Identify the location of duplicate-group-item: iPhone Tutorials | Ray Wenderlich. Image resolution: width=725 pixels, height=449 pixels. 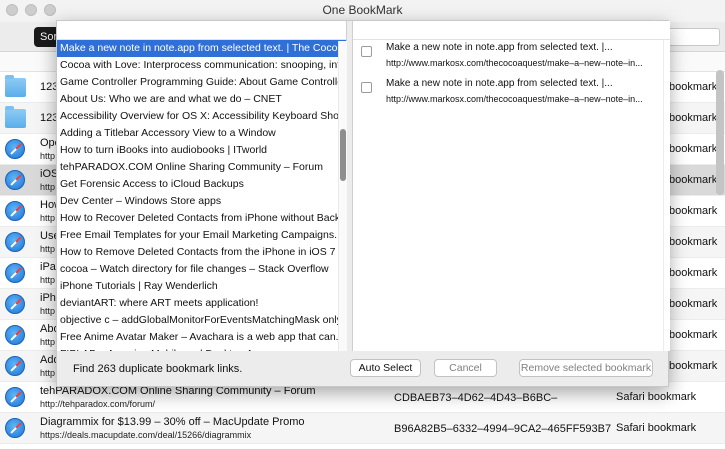
(201, 286).